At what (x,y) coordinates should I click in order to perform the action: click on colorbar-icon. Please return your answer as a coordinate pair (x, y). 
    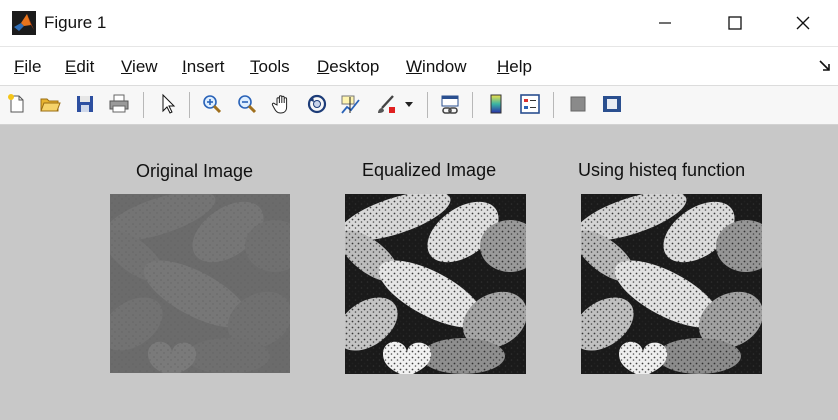
    Looking at the image, I should click on (496, 104).